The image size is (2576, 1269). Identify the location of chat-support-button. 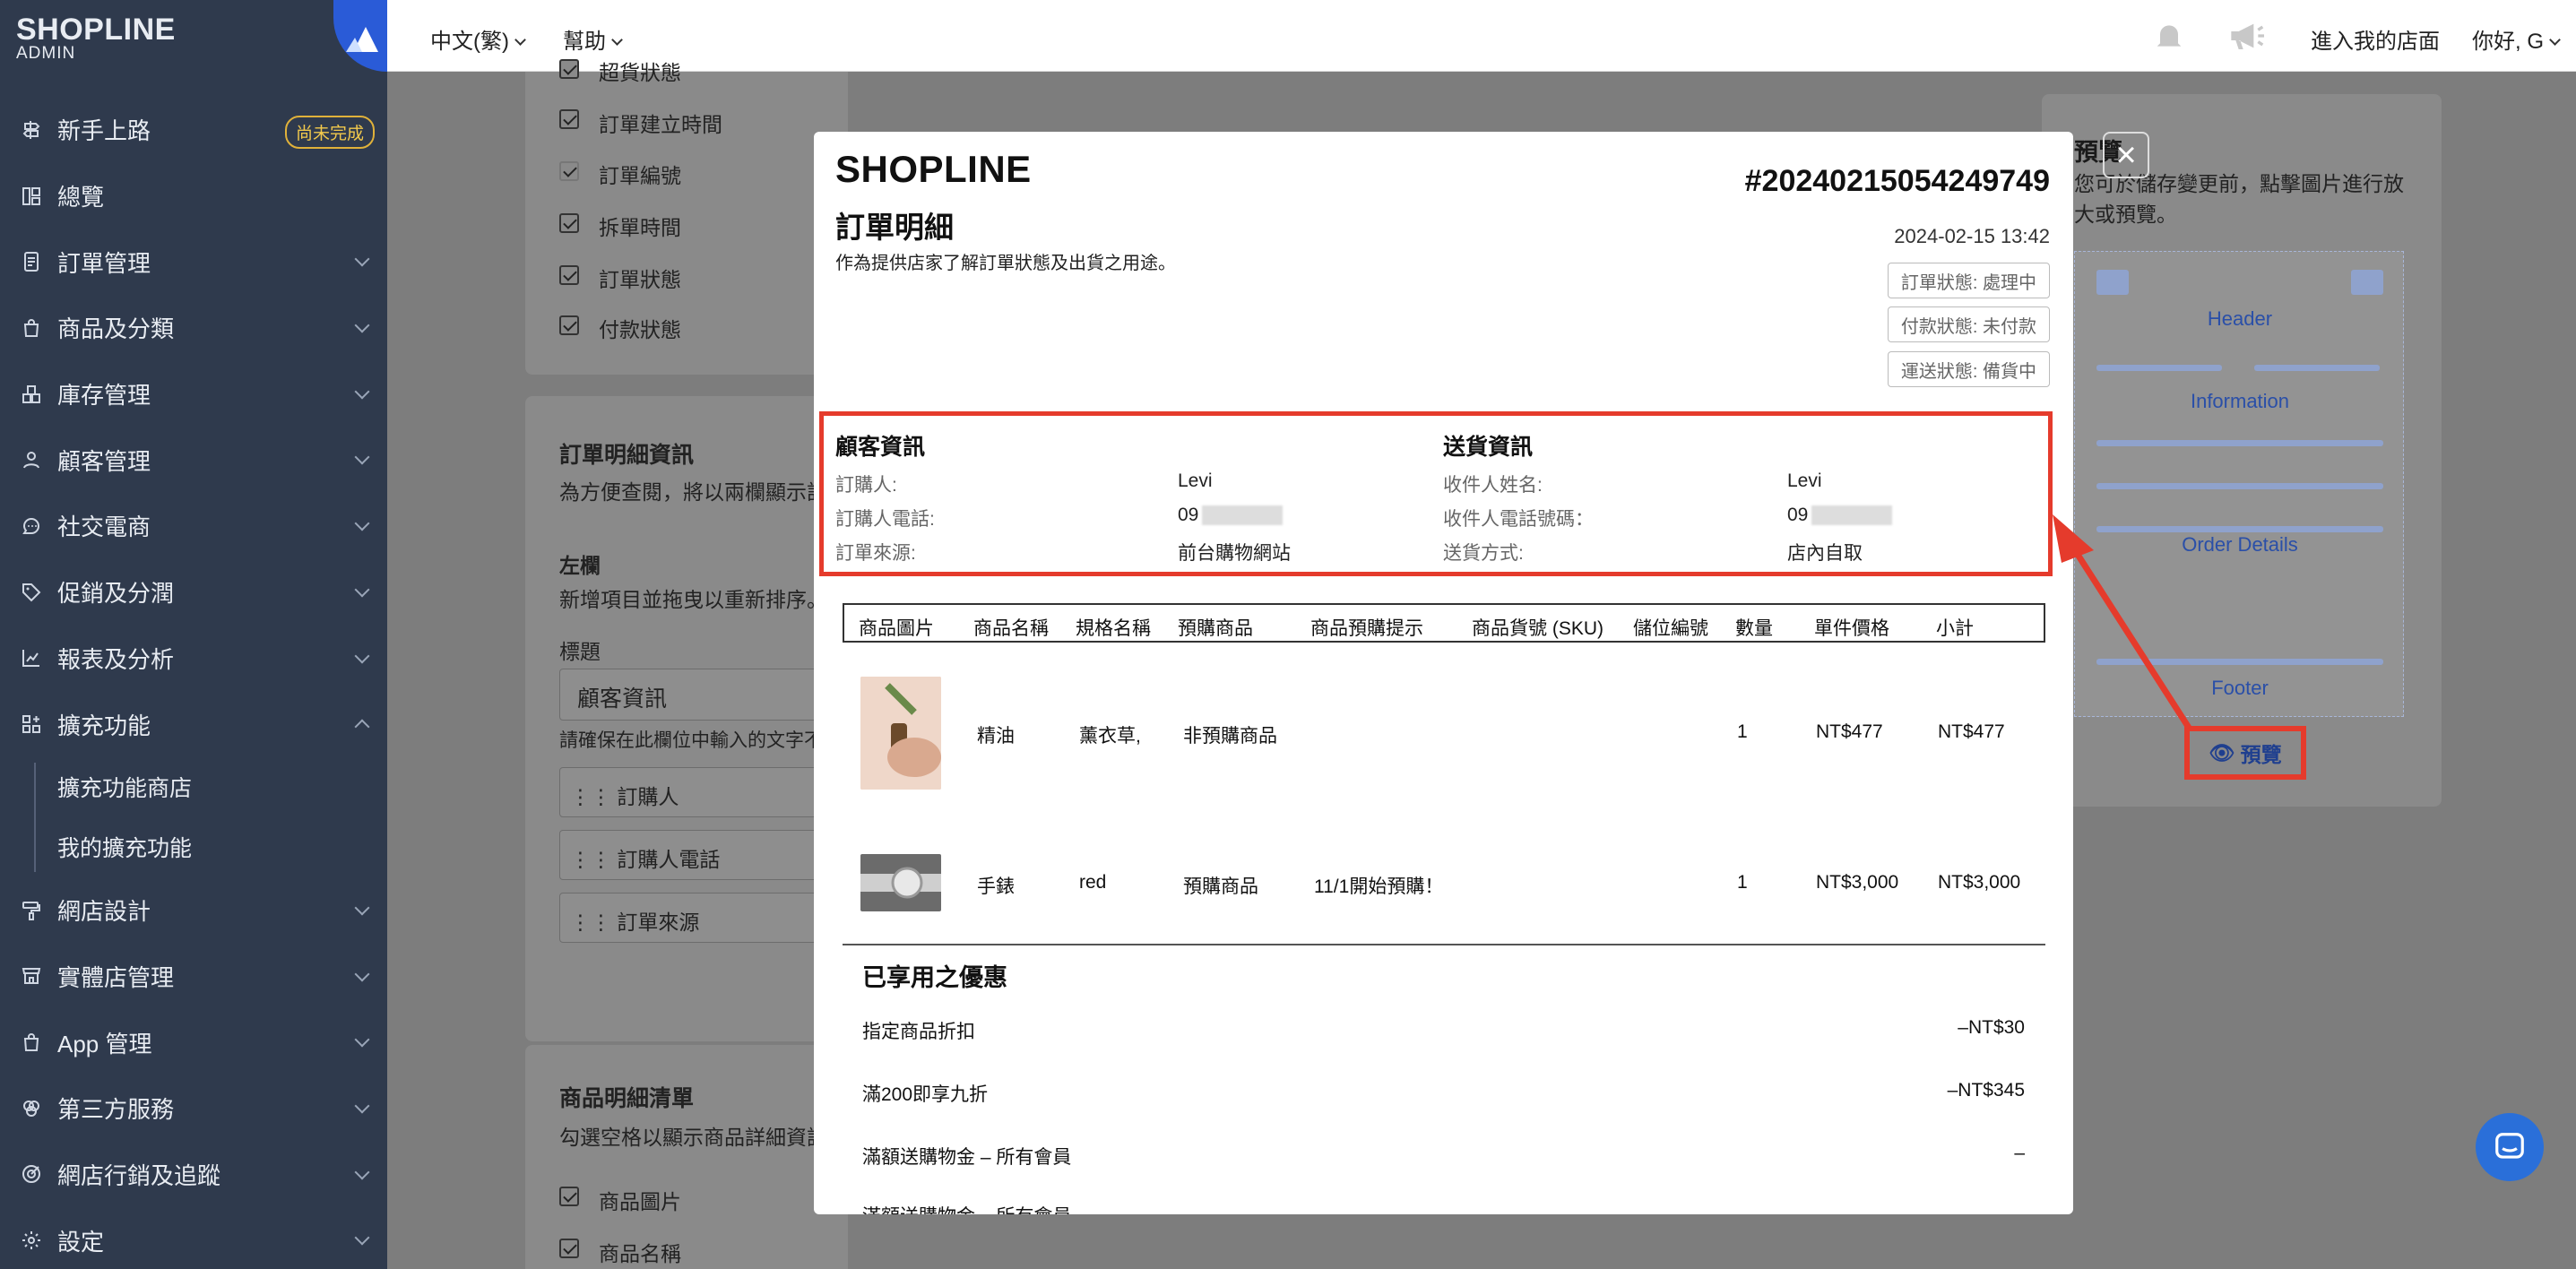
(2510, 1147).